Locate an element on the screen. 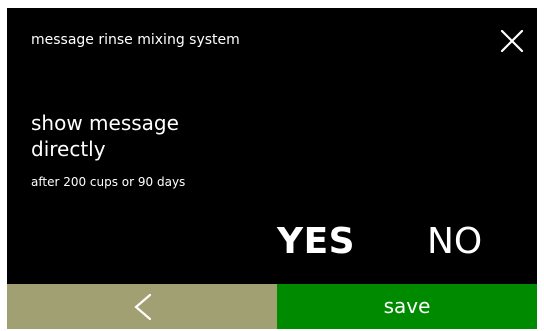 The width and height of the screenshot is (544, 331). message-heading-line-2: directly is located at coordinates (68, 149).